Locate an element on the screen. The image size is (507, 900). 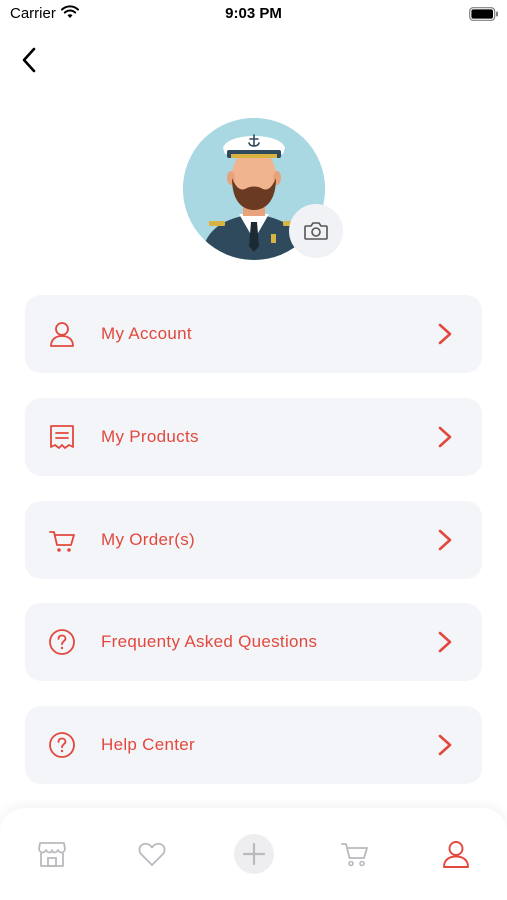
battery-icon is located at coordinates (484, 16).